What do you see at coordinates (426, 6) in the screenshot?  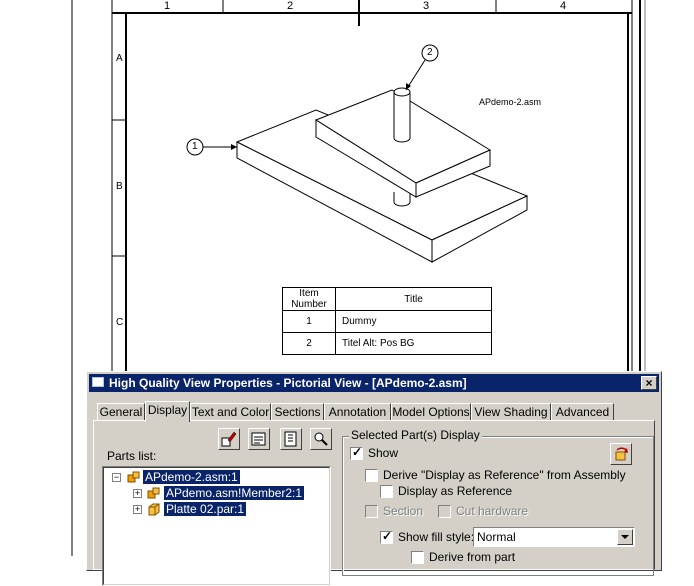 I see `column-label-3: 3` at bounding box center [426, 6].